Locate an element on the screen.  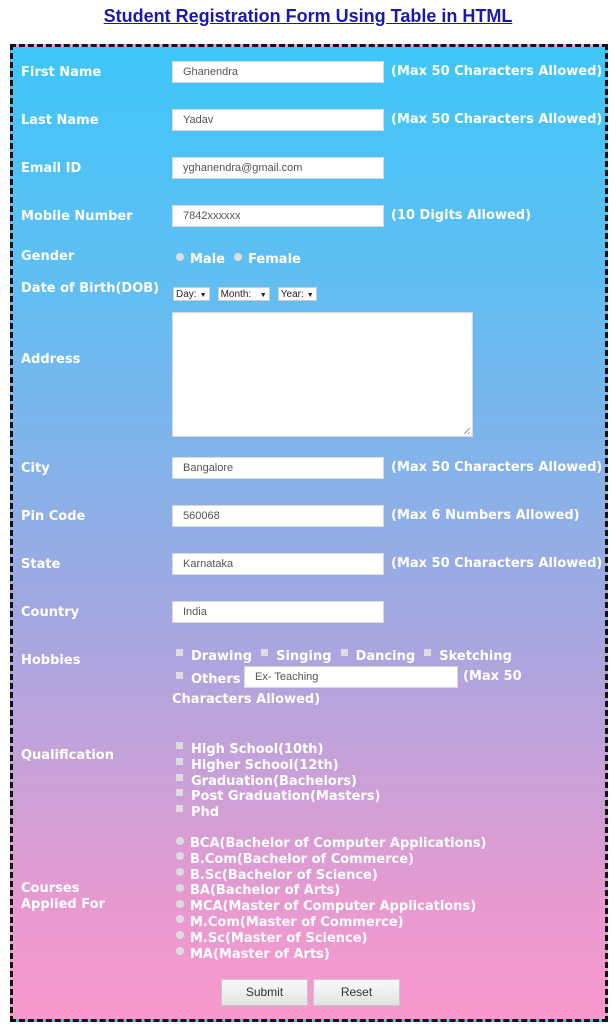
course-option: M.Sc(Master of Science) is located at coordinates (331, 937).